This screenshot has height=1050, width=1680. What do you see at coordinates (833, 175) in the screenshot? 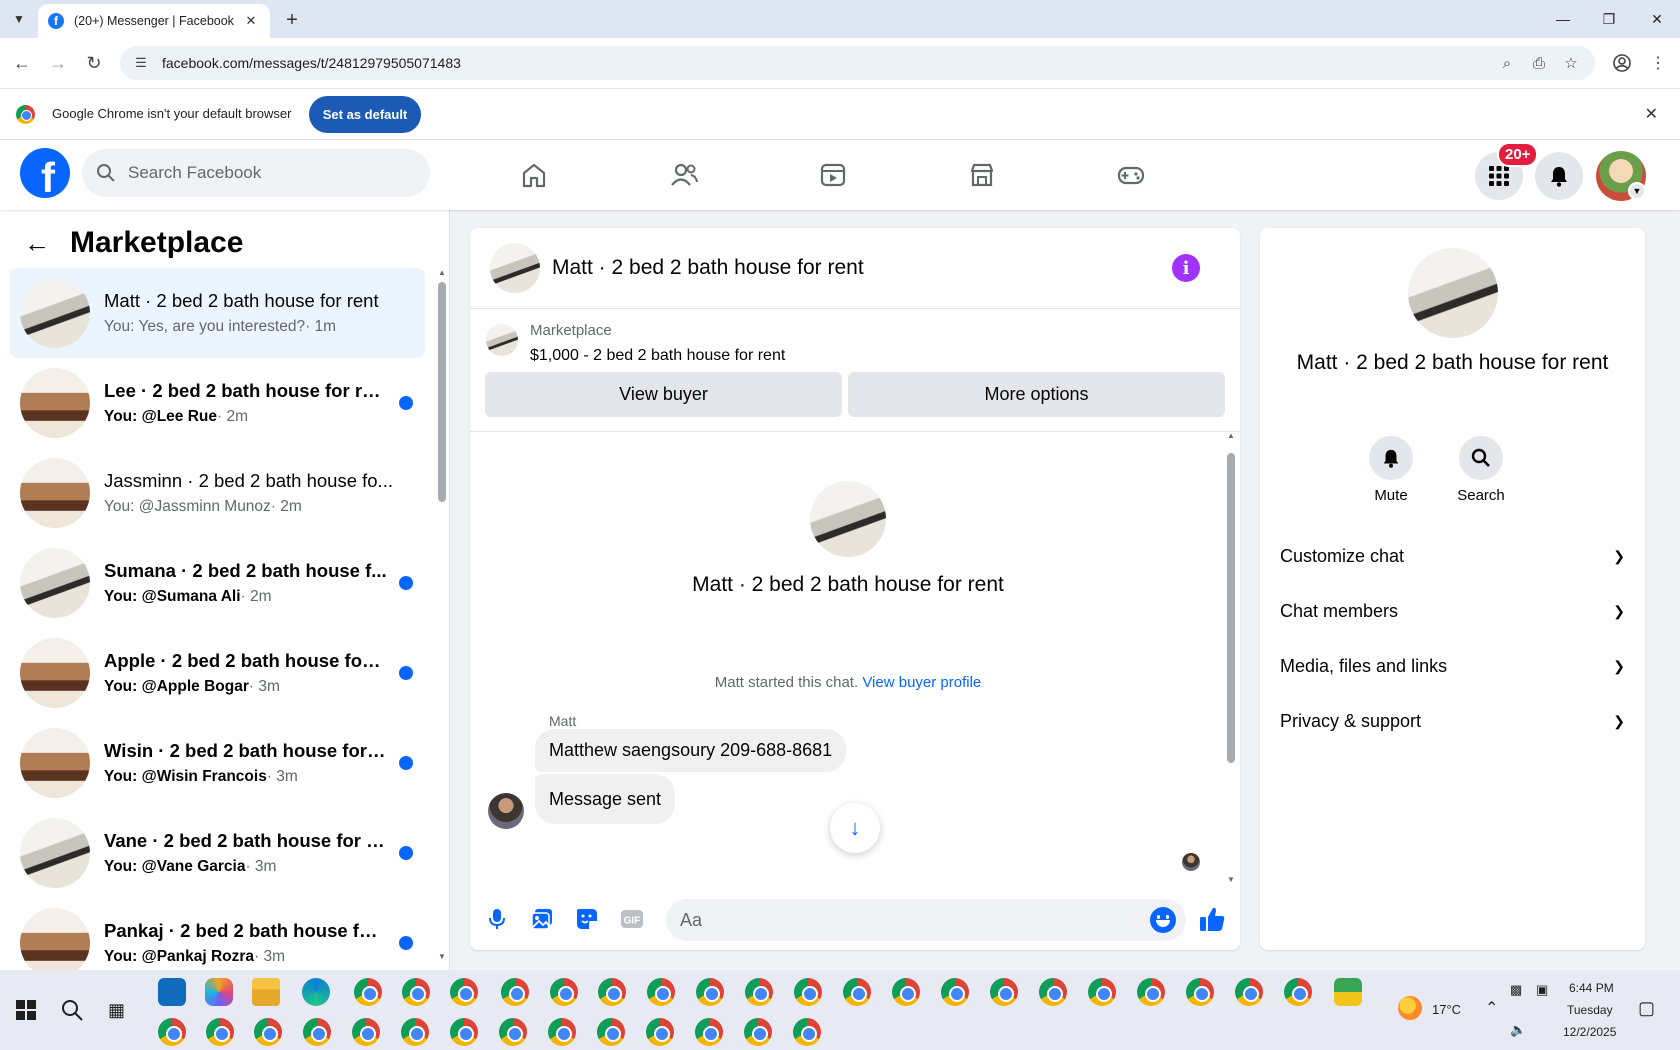
I see `nav-video-tab` at bounding box center [833, 175].